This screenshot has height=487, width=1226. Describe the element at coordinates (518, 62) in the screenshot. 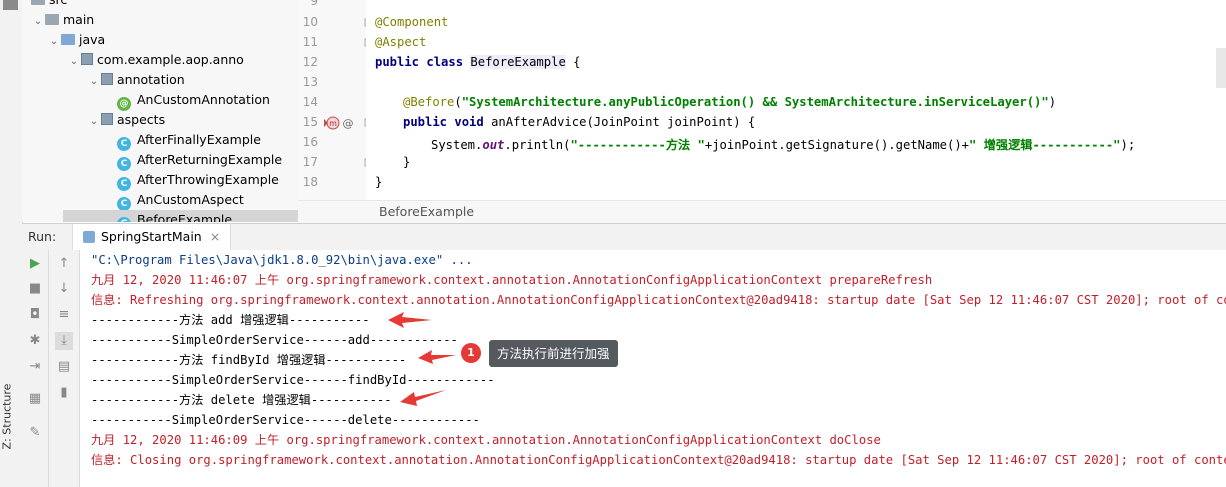

I see `class-name: BeforeExample` at that location.